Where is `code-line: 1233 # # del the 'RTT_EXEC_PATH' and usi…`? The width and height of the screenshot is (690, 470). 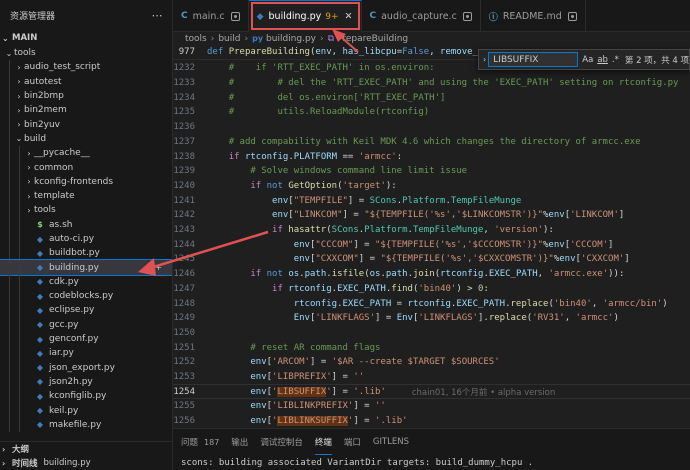
code-line: 1233 # # del the 'RTT_EXEC_PATH' and usi… is located at coordinates (431, 83).